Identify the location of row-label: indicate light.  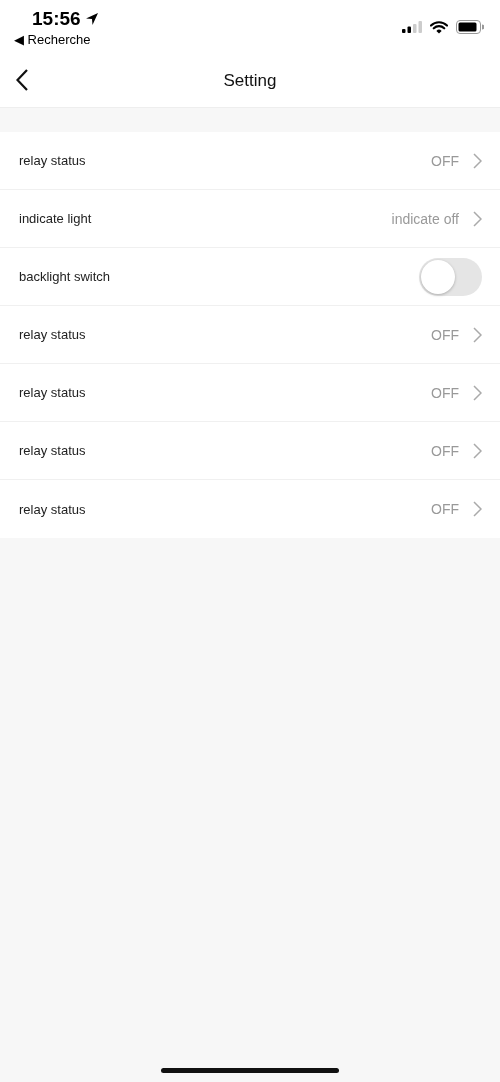
(56, 218).